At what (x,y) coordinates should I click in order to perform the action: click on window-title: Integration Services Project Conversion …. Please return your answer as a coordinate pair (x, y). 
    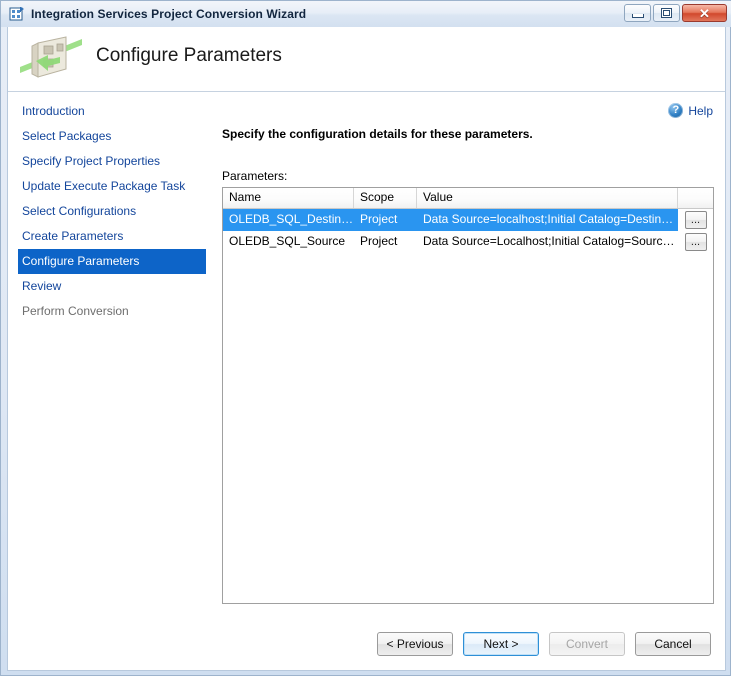
    Looking at the image, I should click on (169, 14).